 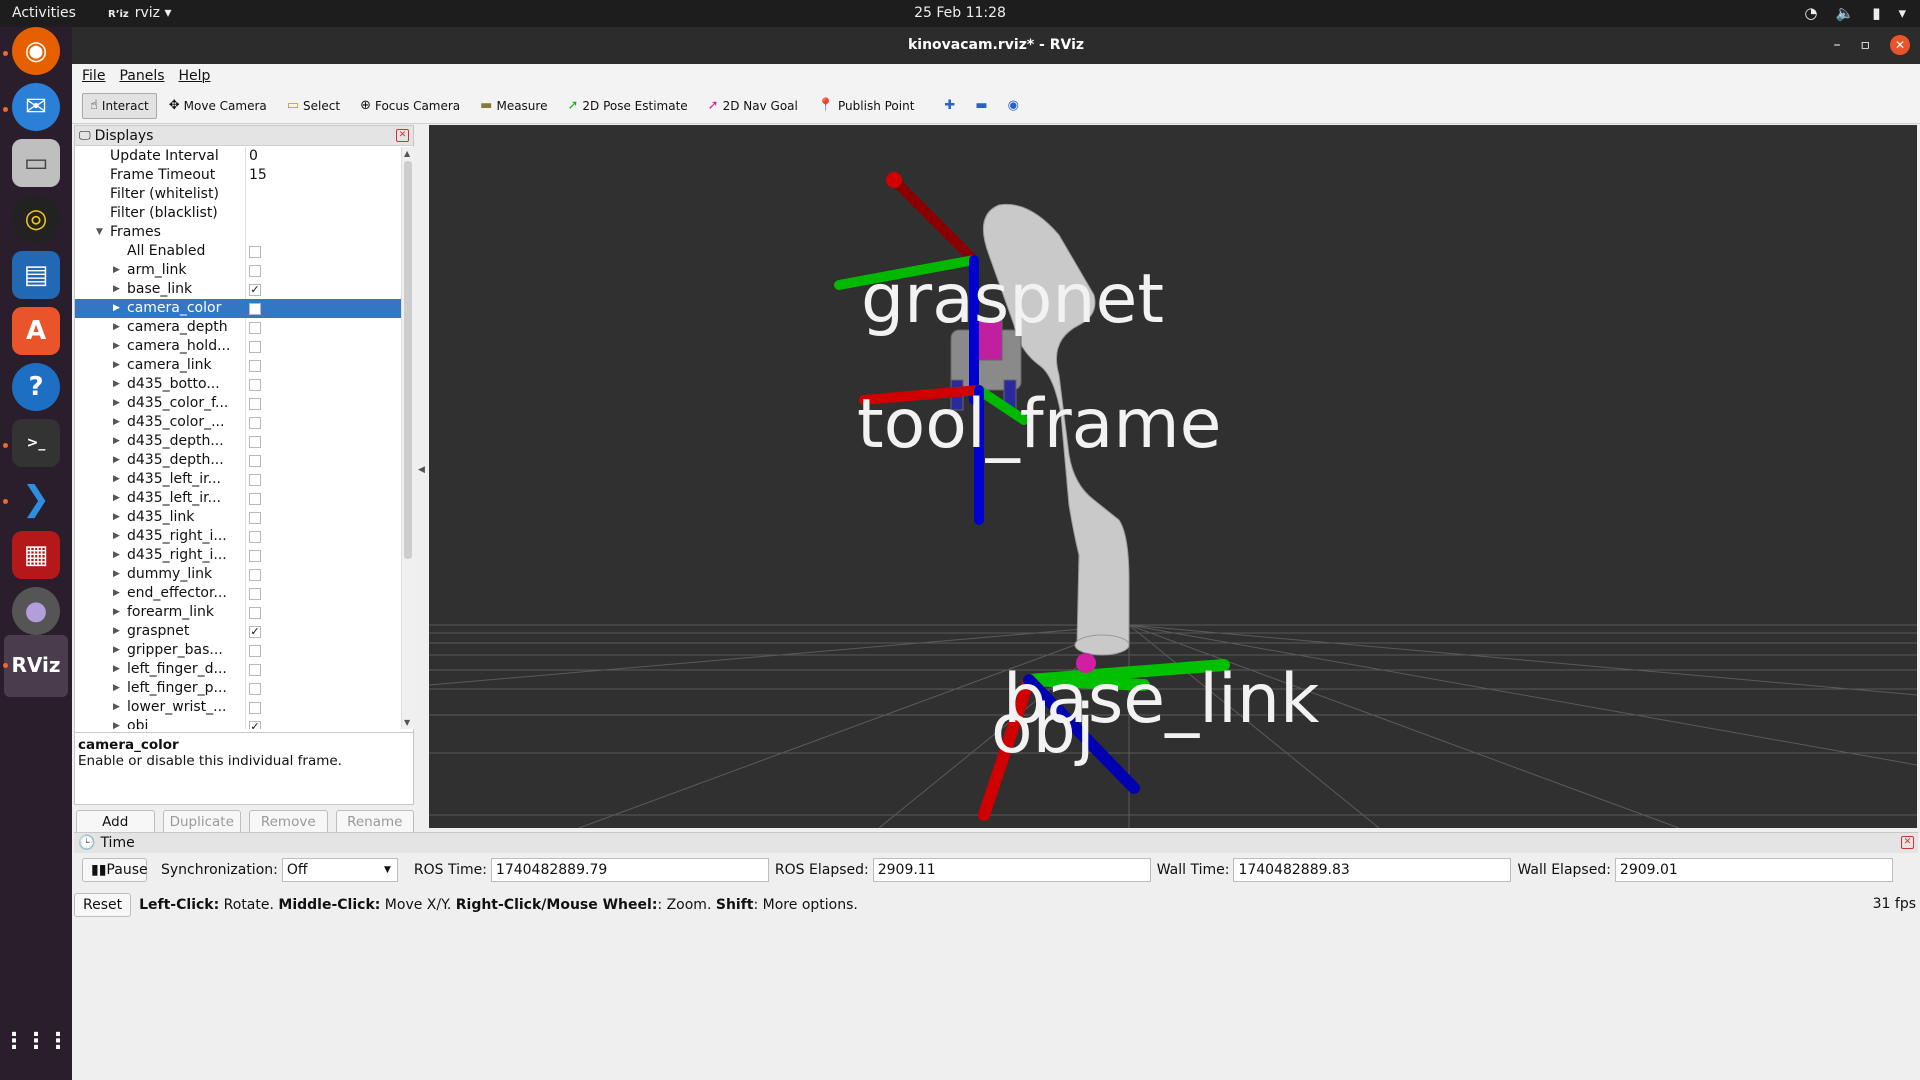 I want to click on app-center-icon: A, so click(x=36, y=331).